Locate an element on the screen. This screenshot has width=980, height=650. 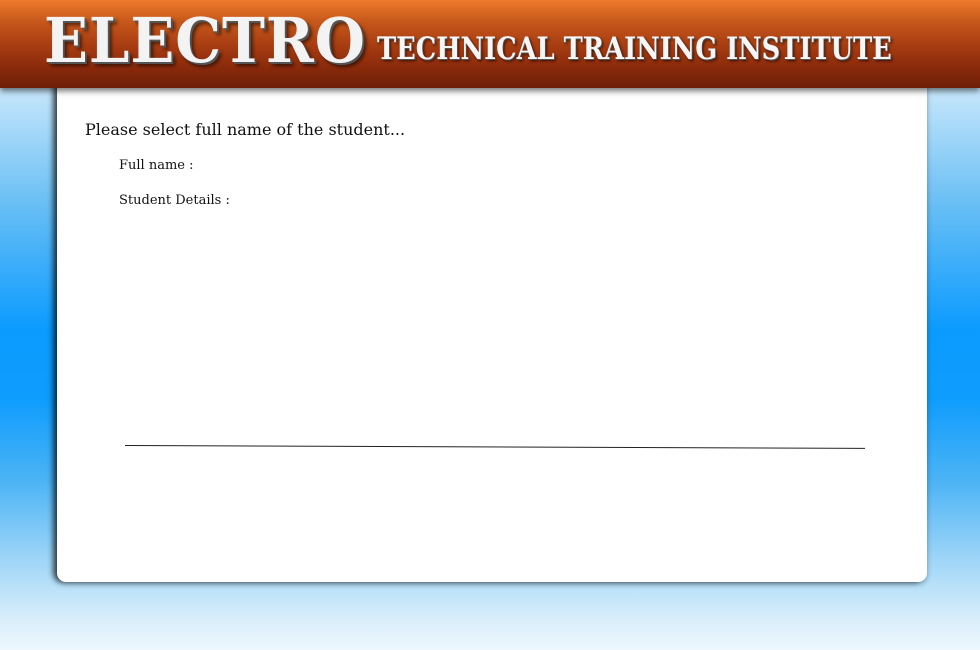
full-name-label: Full name : is located at coordinates (156, 165).